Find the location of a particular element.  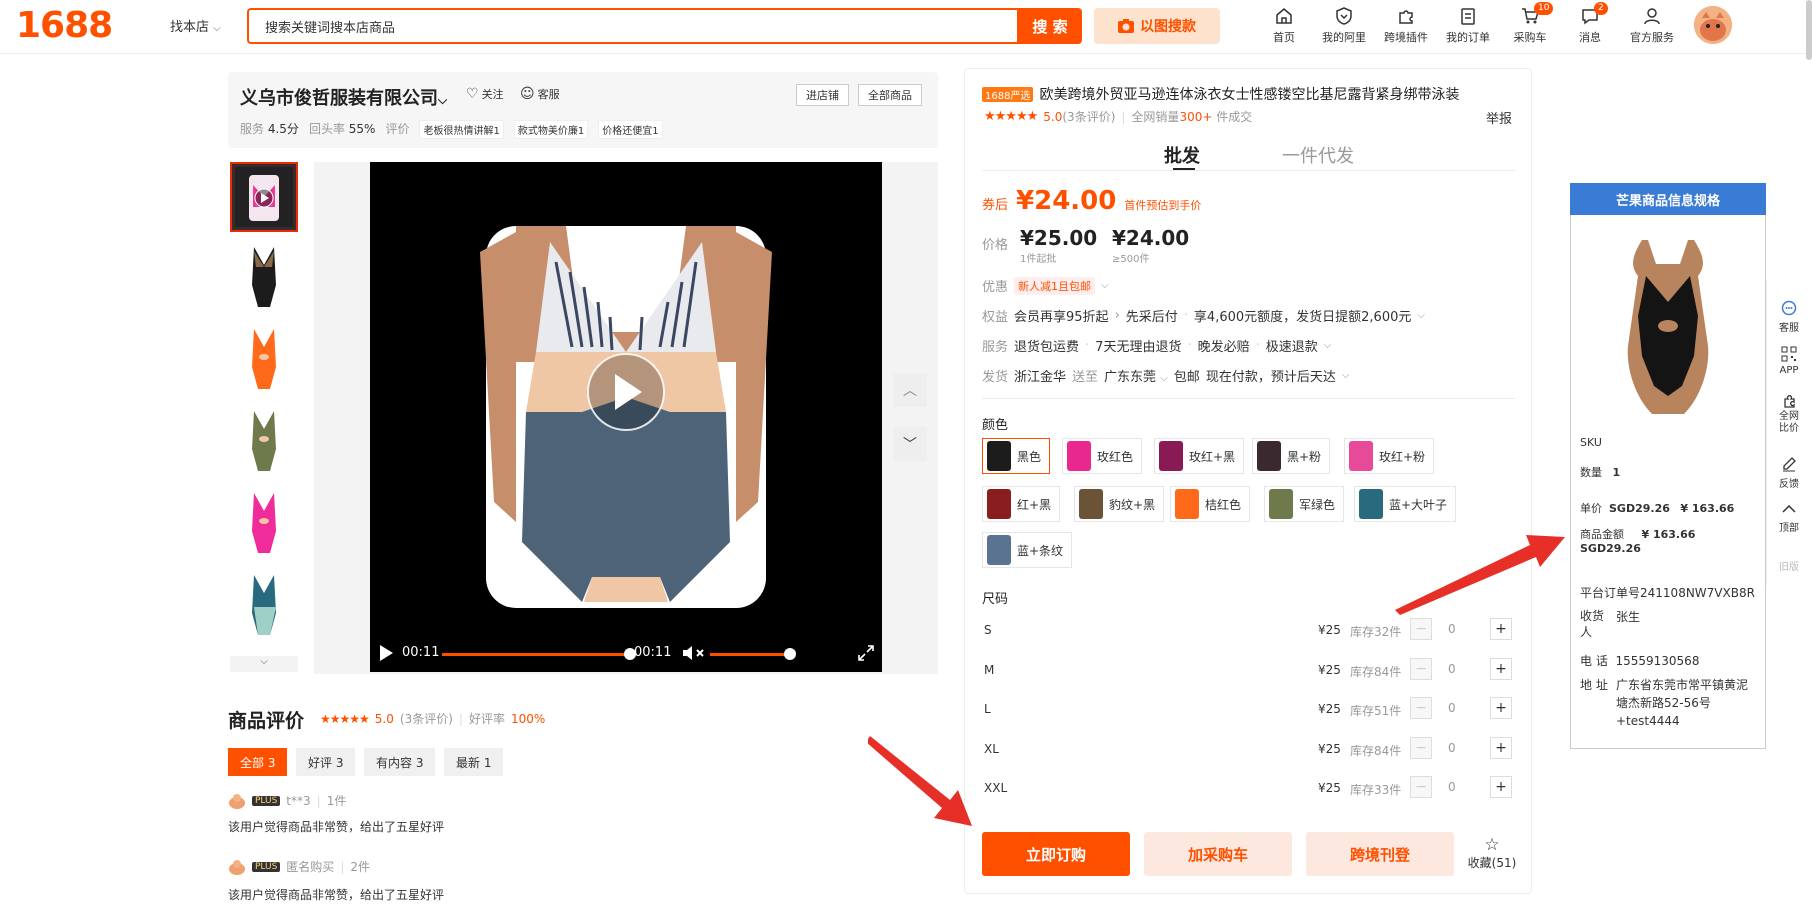

video-progress-bar is located at coordinates (536, 654).